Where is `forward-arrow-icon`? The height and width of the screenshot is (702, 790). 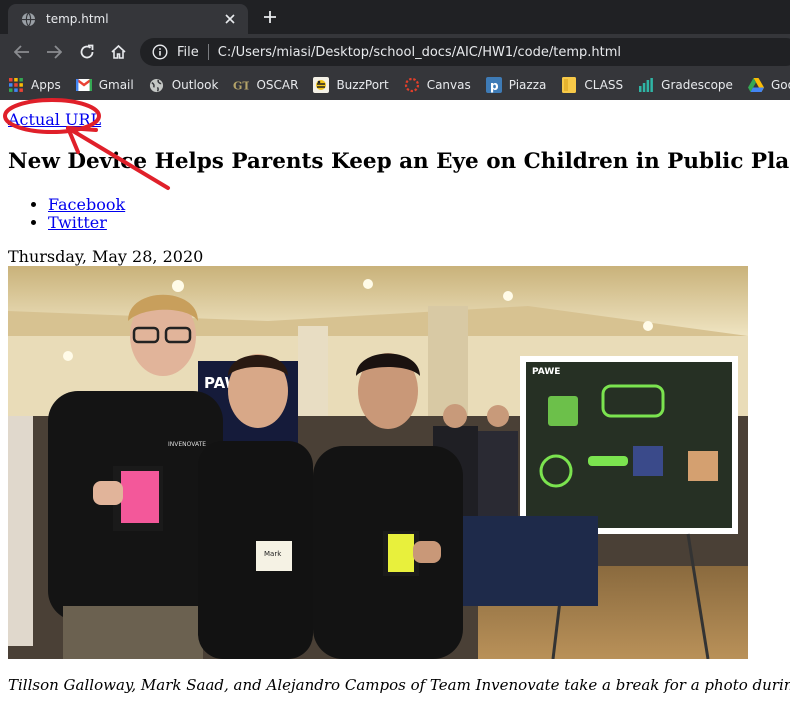 forward-arrow-icon is located at coordinates (54, 52).